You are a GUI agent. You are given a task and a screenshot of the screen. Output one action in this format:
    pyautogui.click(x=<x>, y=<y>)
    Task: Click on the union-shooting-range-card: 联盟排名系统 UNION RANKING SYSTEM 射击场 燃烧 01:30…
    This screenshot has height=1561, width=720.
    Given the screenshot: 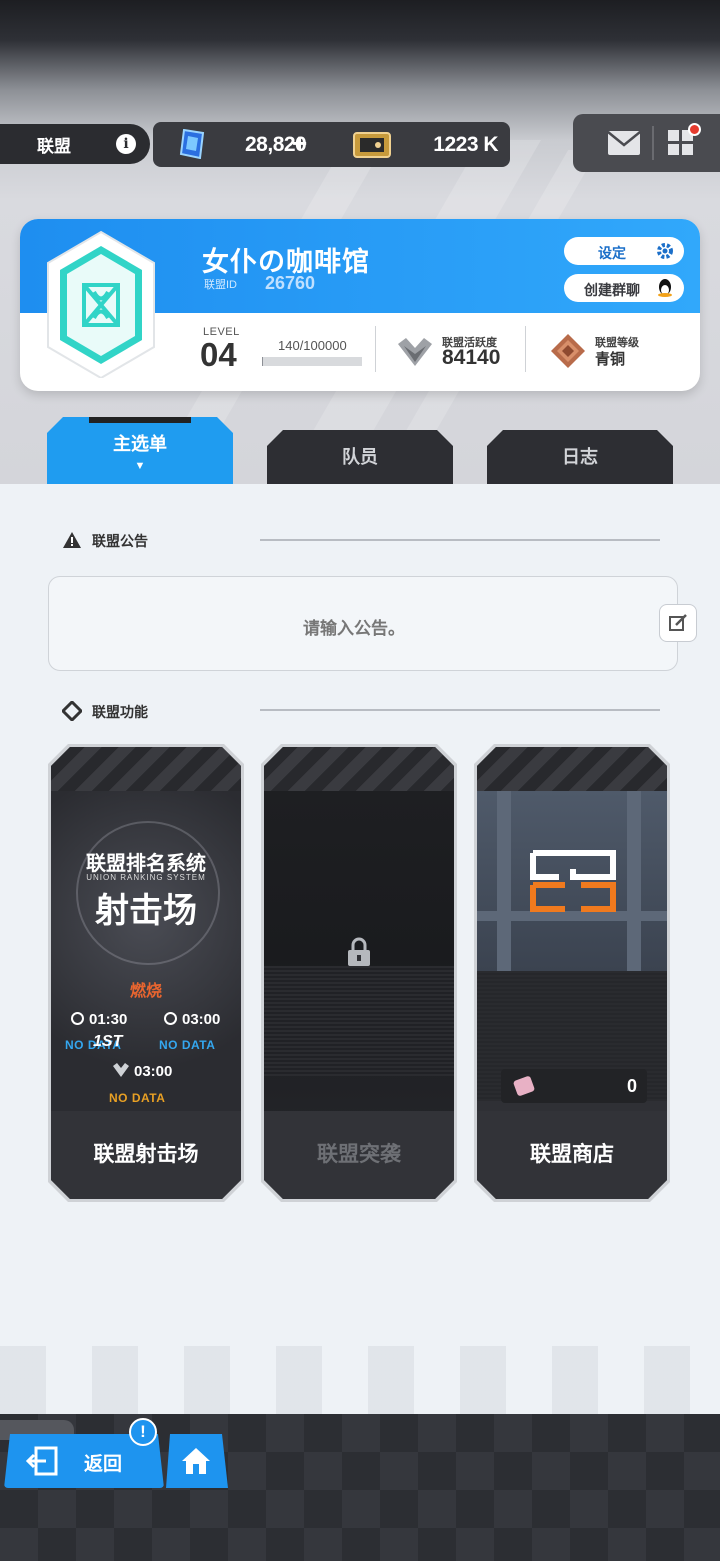 What is the action you would take?
    pyautogui.click(x=146, y=973)
    